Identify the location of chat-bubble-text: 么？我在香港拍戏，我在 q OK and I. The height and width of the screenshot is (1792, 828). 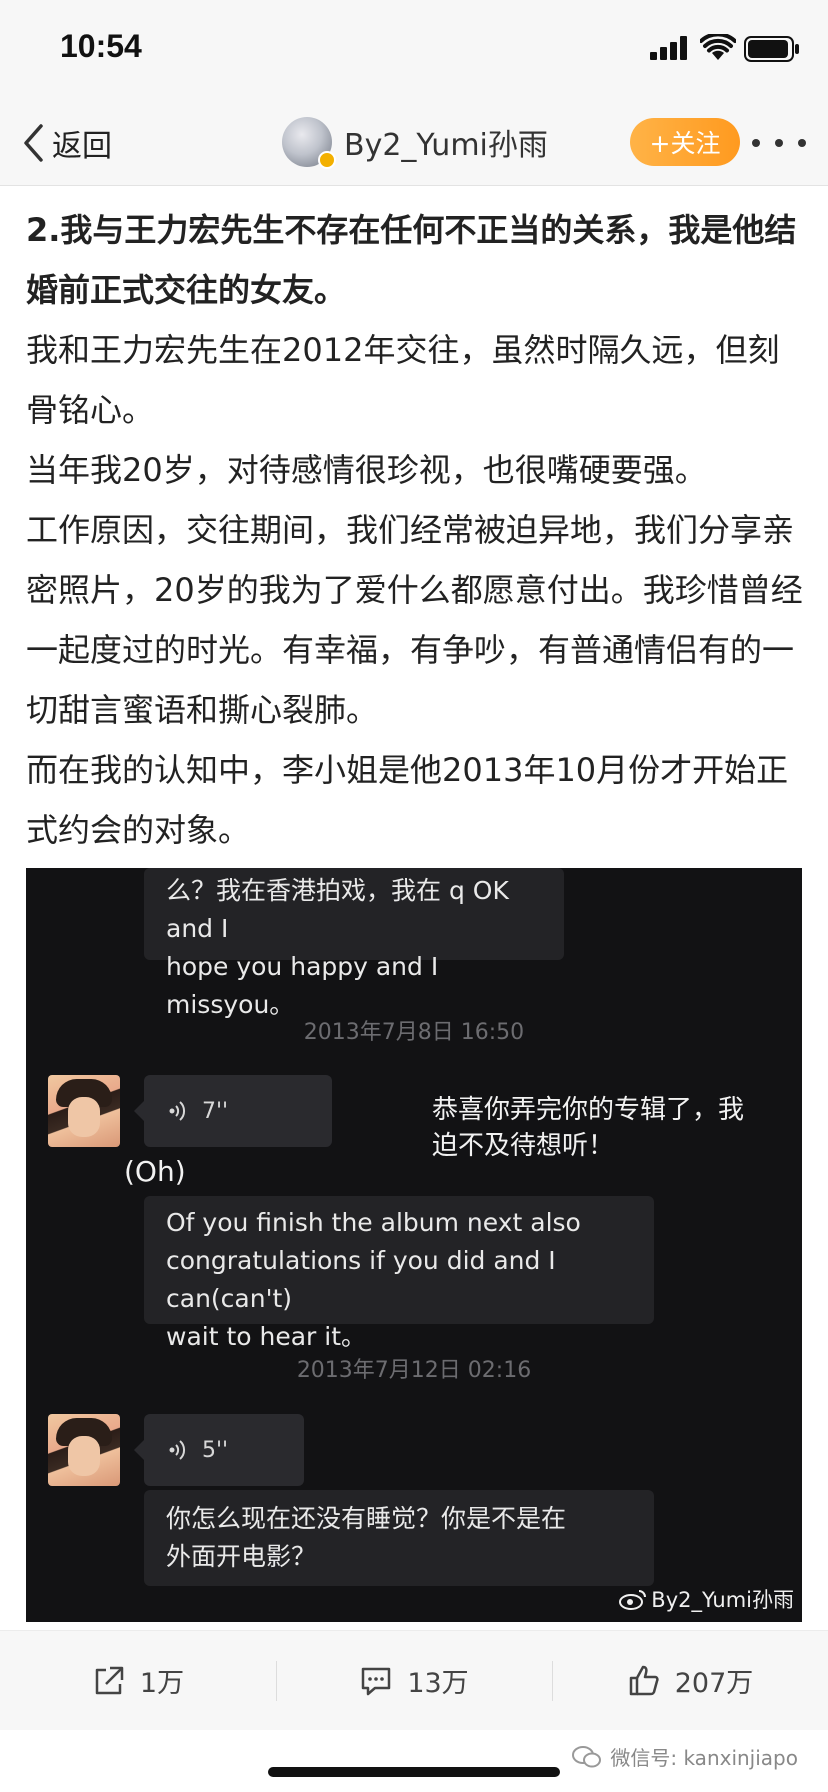
(337, 909).